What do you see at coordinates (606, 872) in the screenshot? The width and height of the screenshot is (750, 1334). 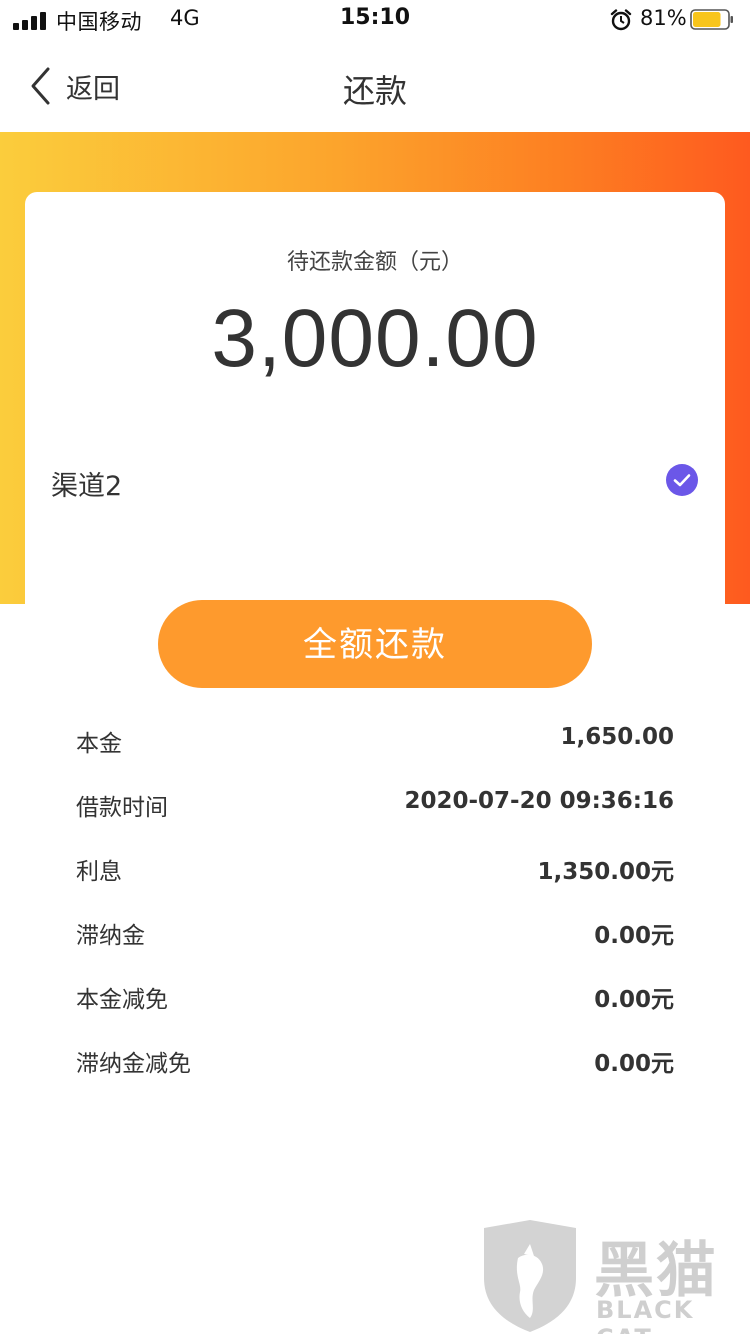 I see `detail-value: 1,350.00元` at bounding box center [606, 872].